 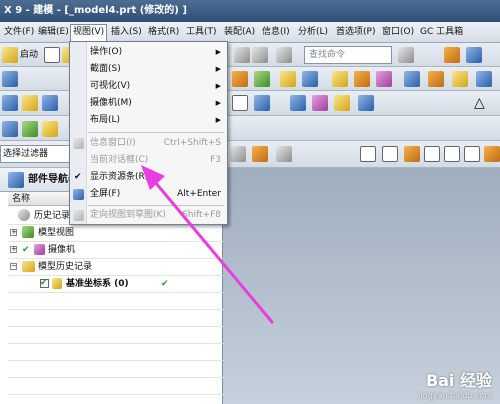 I want to click on hole-icon, so click(x=288, y=79).